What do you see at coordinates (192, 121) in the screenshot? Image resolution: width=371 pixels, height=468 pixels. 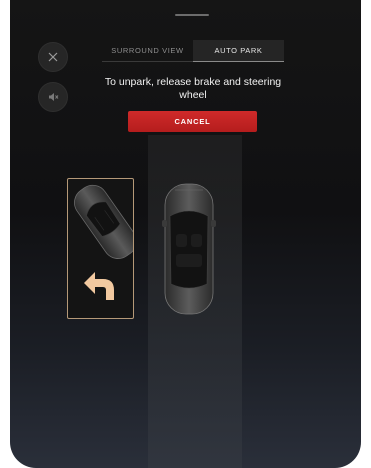 I see `cancel-button: CANCEL` at bounding box center [192, 121].